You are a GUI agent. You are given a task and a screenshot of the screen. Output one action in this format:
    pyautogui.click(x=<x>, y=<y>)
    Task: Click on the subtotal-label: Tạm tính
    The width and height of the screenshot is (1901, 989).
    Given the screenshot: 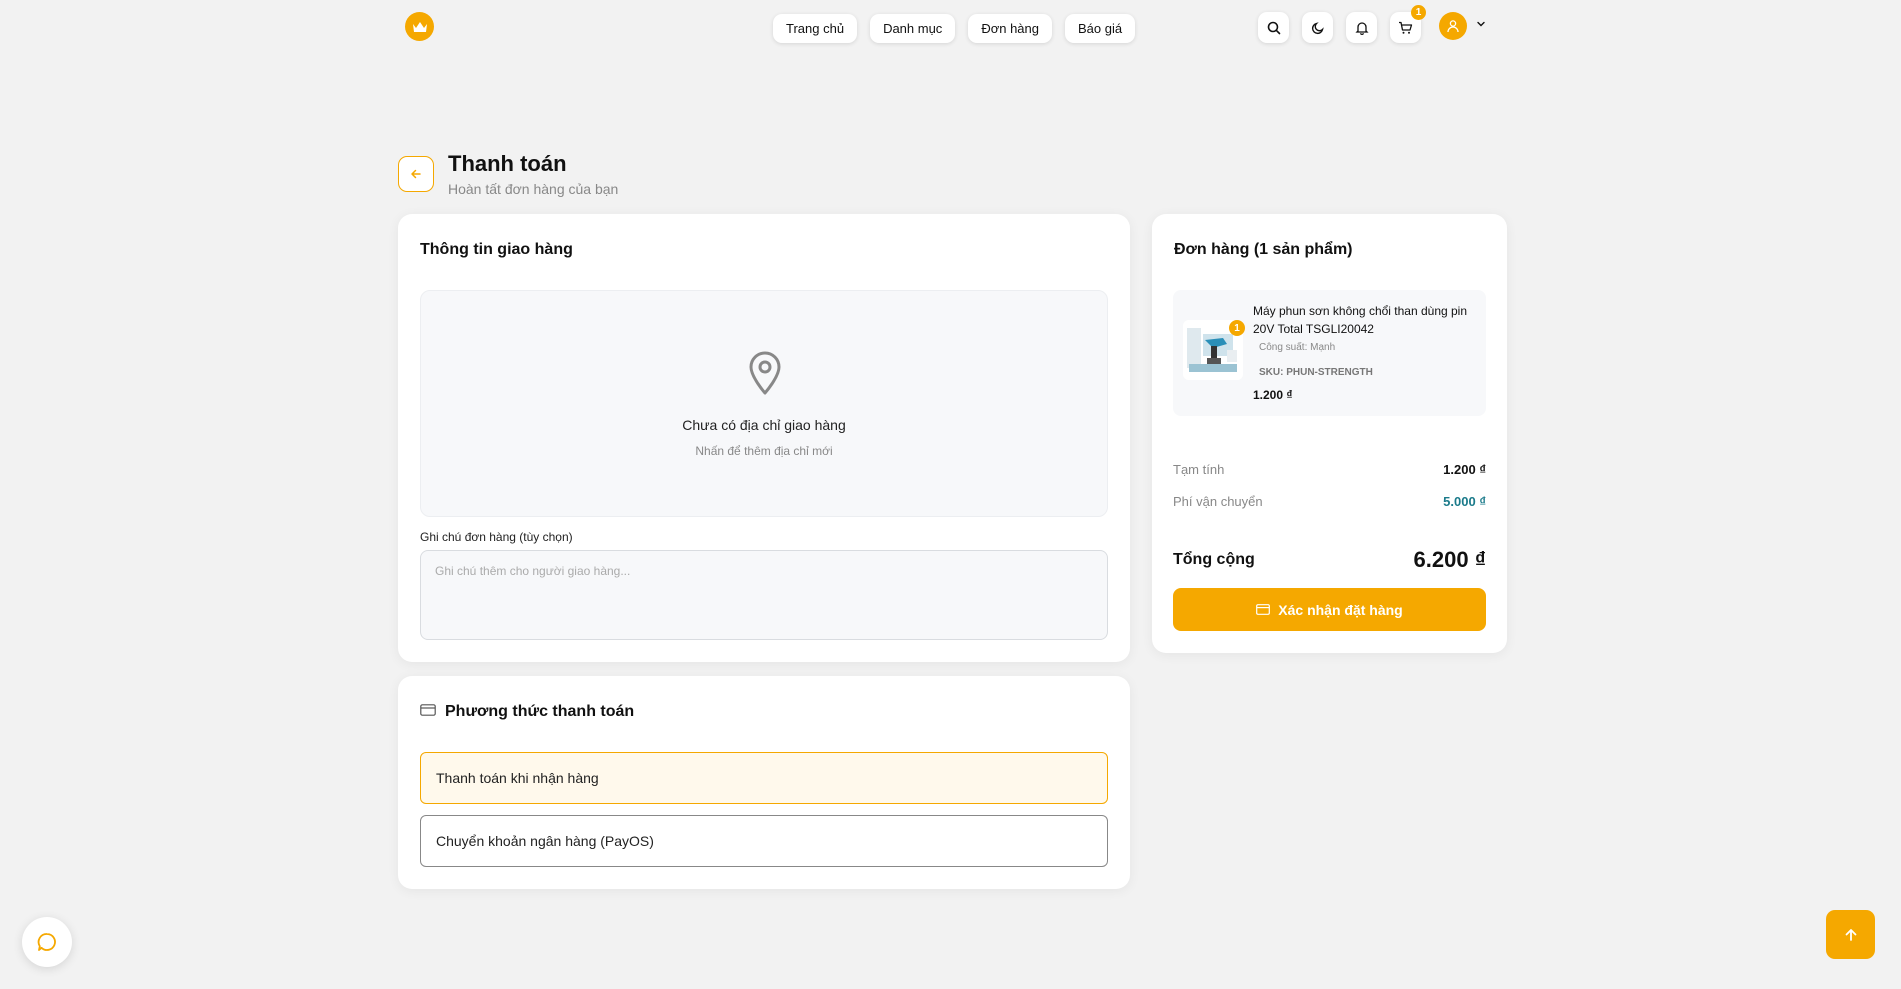 What is the action you would take?
    pyautogui.click(x=1199, y=469)
    